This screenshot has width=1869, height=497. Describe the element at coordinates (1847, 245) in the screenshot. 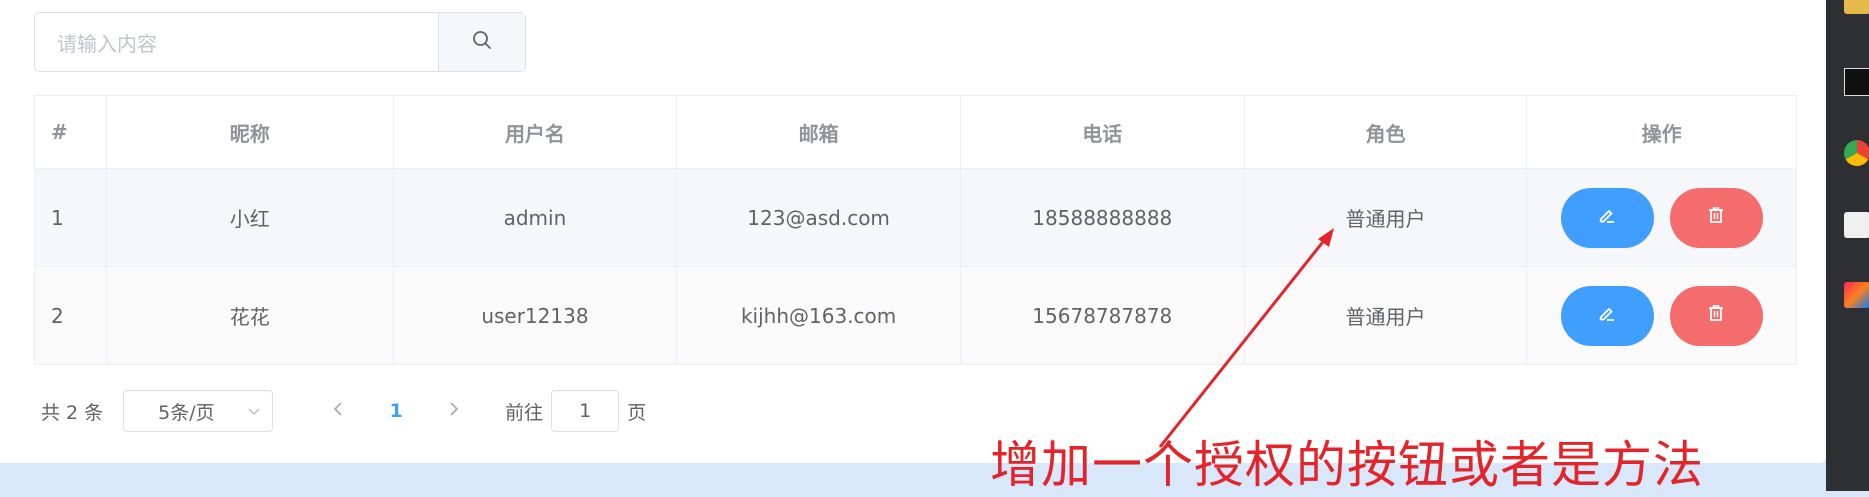

I see `taskbar` at that location.